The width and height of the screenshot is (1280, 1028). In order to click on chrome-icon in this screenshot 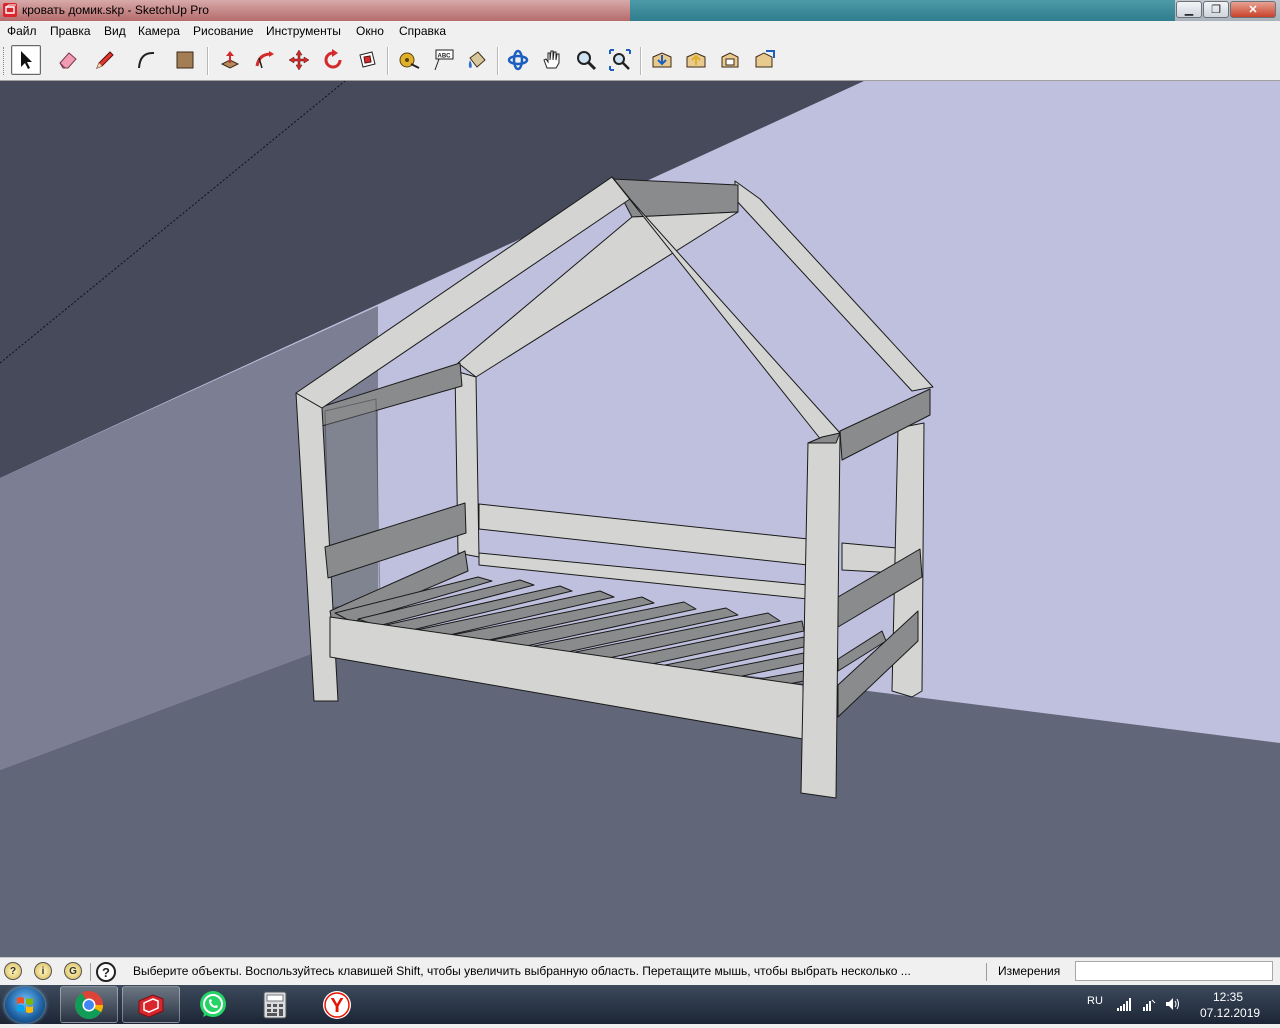, I will do `click(89, 1004)`.